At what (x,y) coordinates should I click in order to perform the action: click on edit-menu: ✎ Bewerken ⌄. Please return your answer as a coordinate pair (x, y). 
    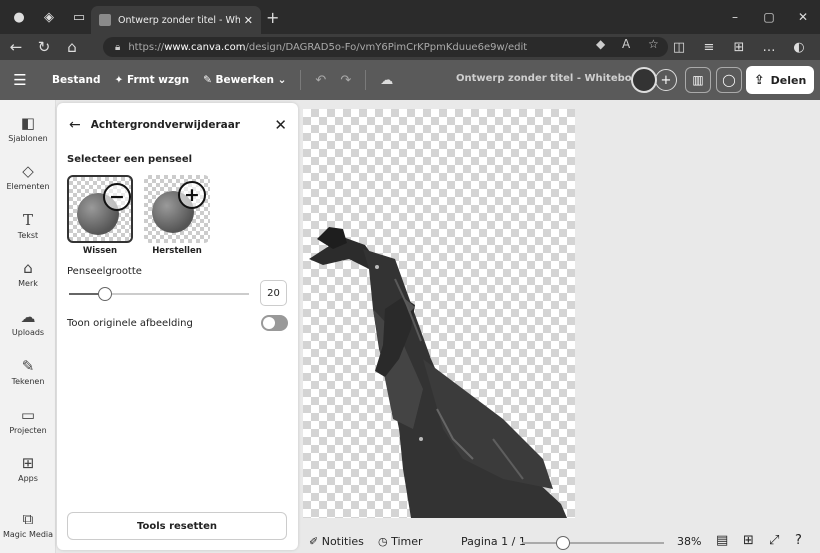
    Looking at the image, I should click on (244, 80).